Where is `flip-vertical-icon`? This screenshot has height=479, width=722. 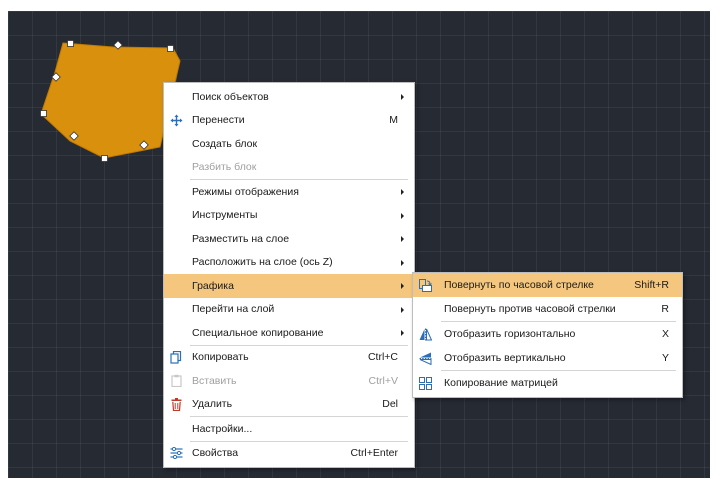
flip-vertical-icon is located at coordinates (425, 358).